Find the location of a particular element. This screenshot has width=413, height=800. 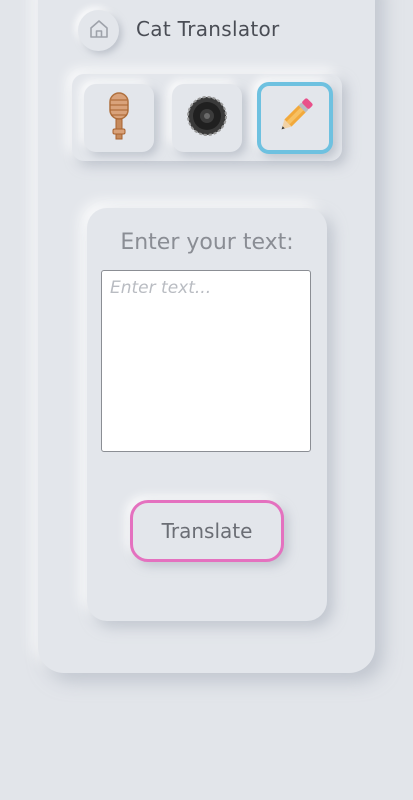

text-mode-button is located at coordinates (295, 118).